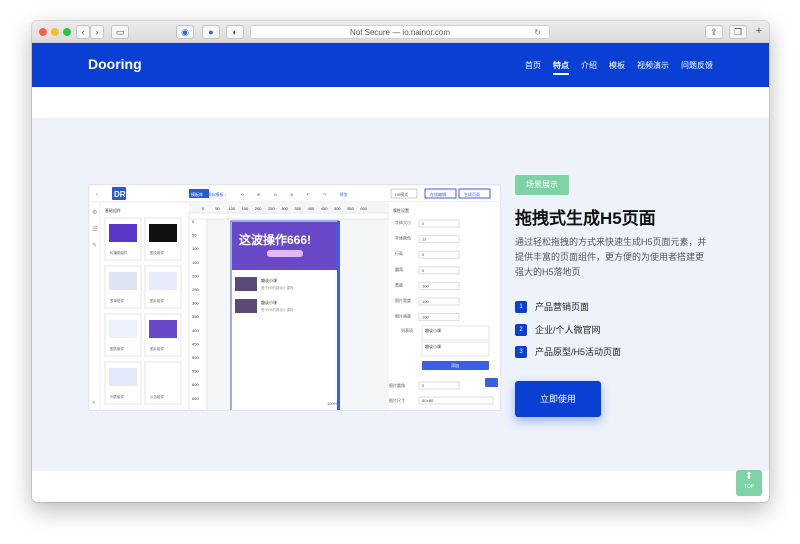 This screenshot has height=544, width=800. What do you see at coordinates (337, 208) in the screenshot?
I see `ruler-x-tick: 500` at bounding box center [337, 208].